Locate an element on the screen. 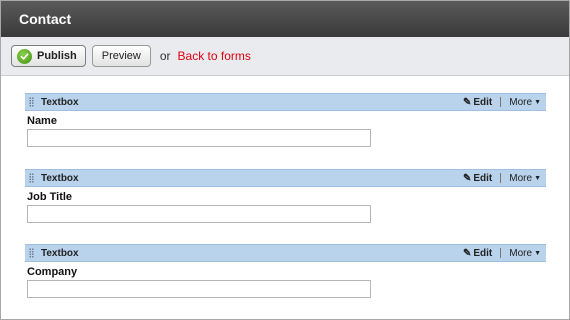 This screenshot has width=570, height=320. check-circle-icon is located at coordinates (24, 56).